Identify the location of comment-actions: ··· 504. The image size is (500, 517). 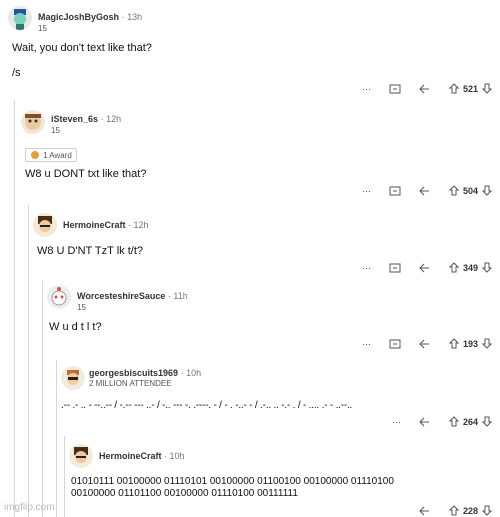
(427, 190).